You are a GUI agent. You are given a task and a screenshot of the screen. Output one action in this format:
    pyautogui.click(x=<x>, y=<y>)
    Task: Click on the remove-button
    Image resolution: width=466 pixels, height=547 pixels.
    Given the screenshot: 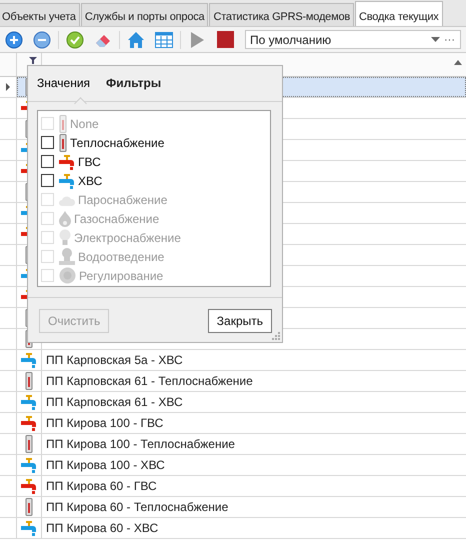 What is the action you would take?
    pyautogui.click(x=42, y=39)
    